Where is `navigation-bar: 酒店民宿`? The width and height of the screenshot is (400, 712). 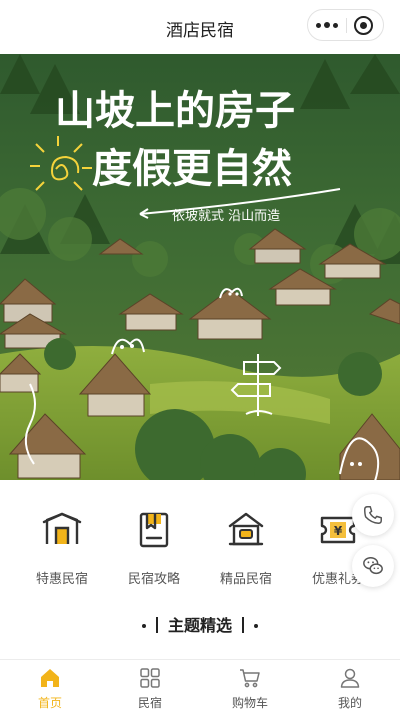
navigation-bar: 酒店民宿 is located at coordinates (200, 27).